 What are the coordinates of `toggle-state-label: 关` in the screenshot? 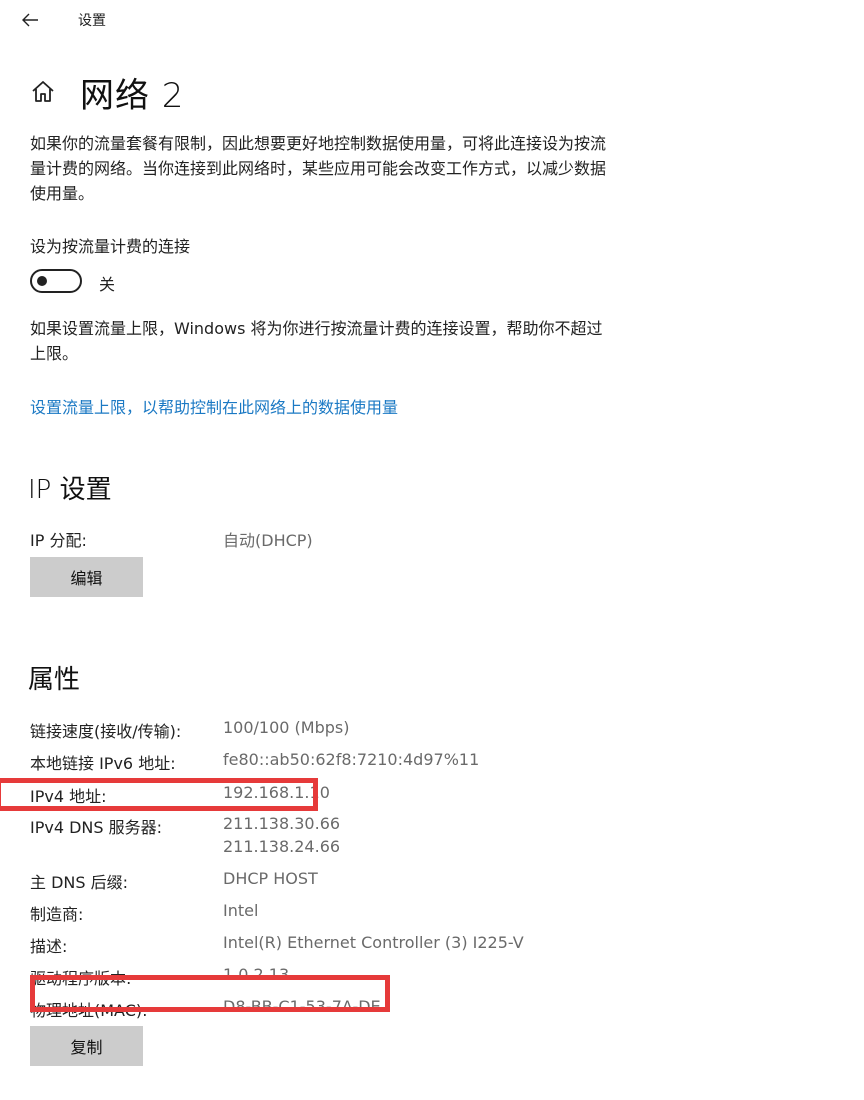 It's located at (107, 284).